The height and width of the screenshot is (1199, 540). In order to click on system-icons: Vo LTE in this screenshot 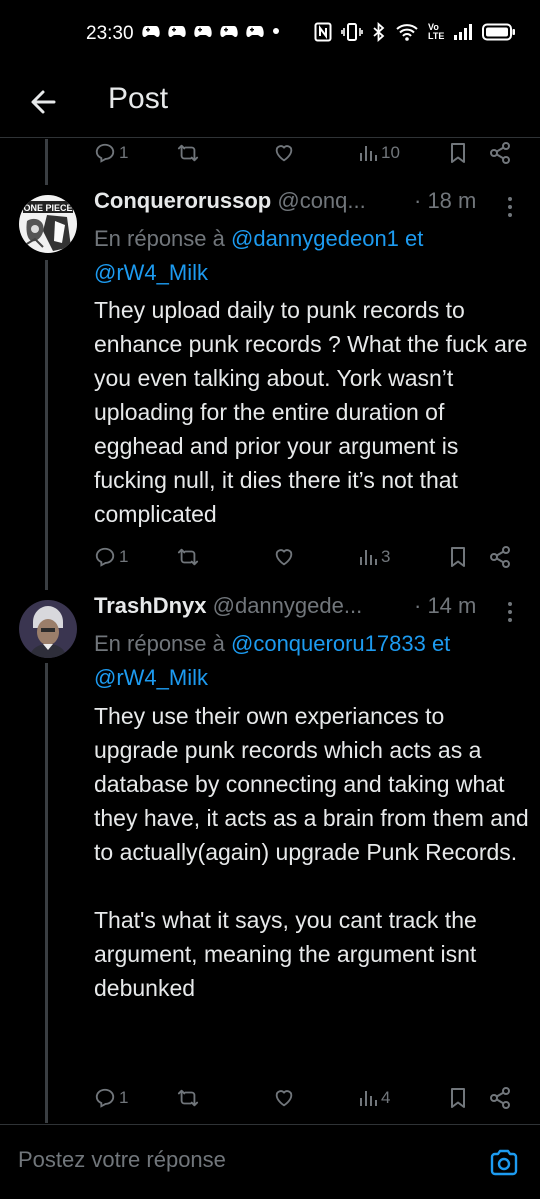, I will do `click(415, 32)`.